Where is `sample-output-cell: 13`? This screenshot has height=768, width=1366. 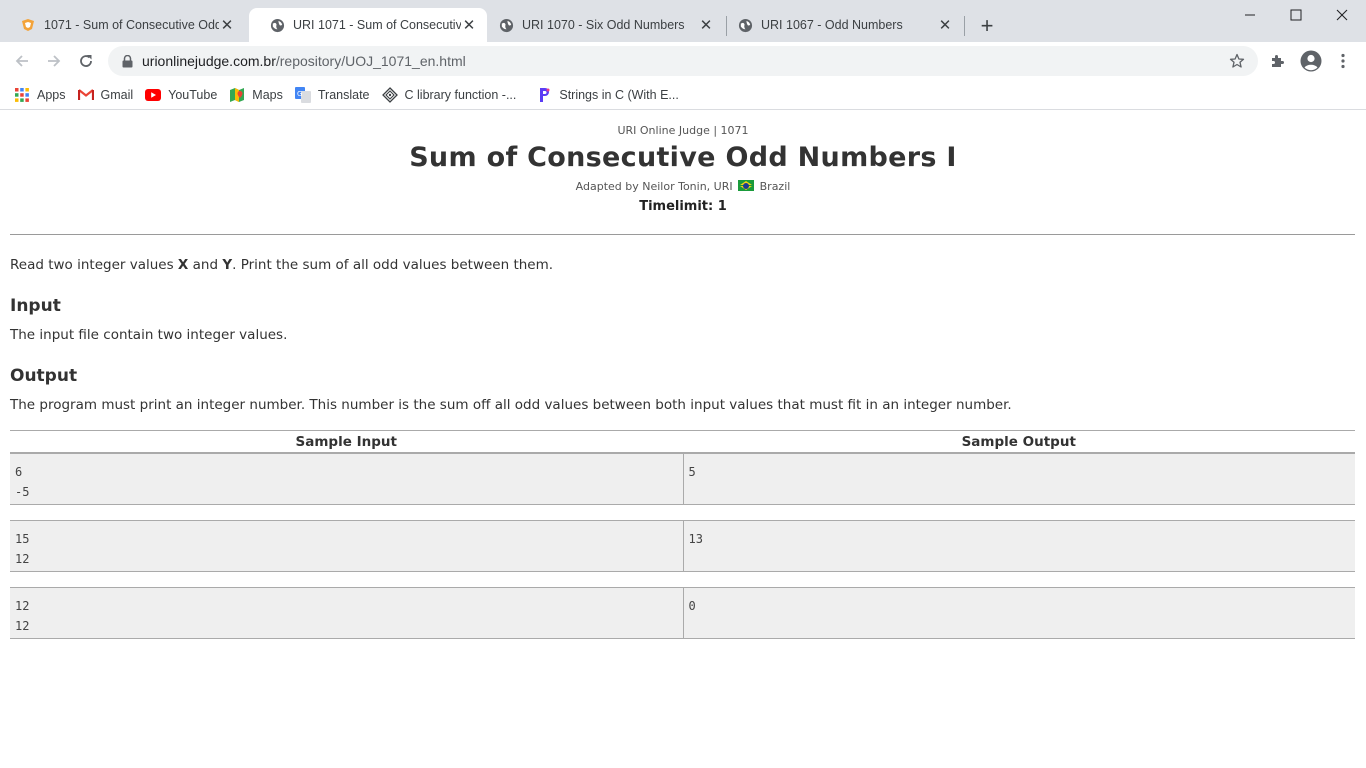
sample-output-cell: 13 is located at coordinates (1019, 546).